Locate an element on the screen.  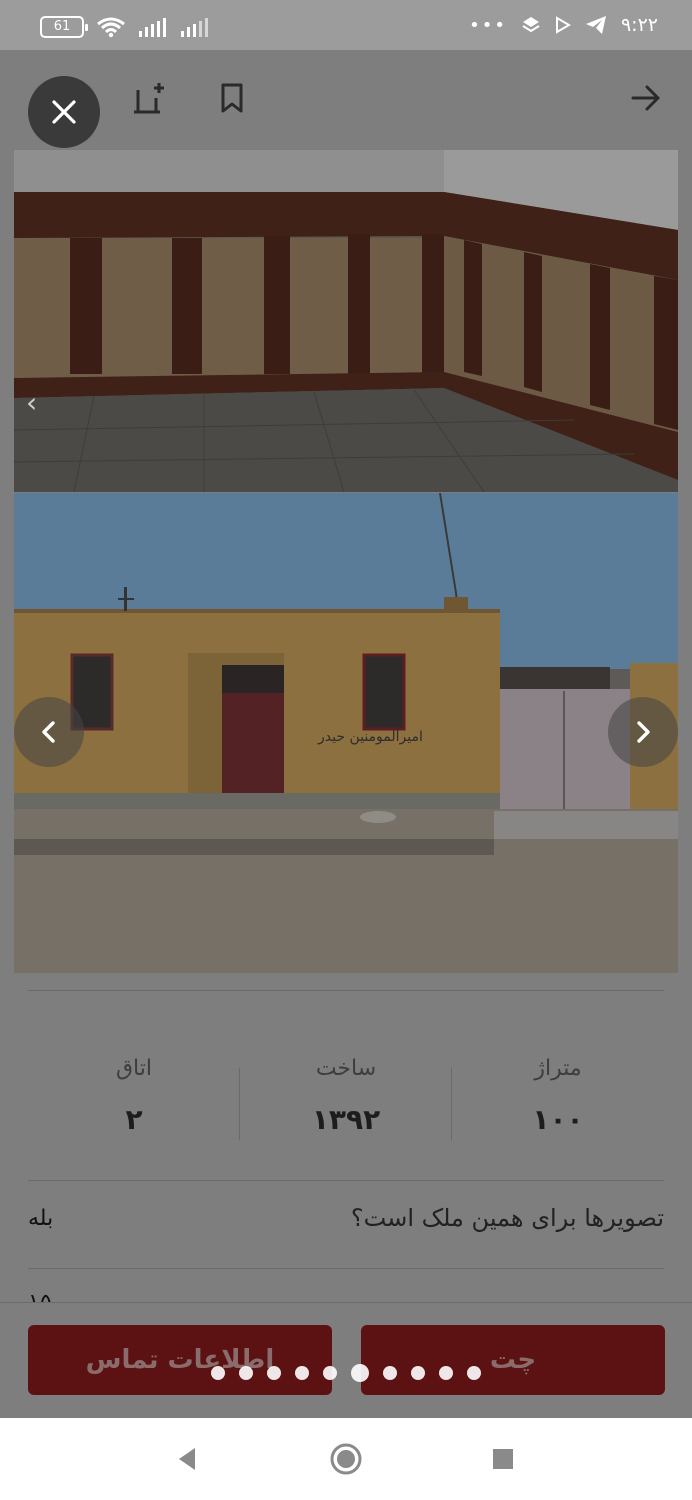
play-icon is located at coordinates (563, 25).